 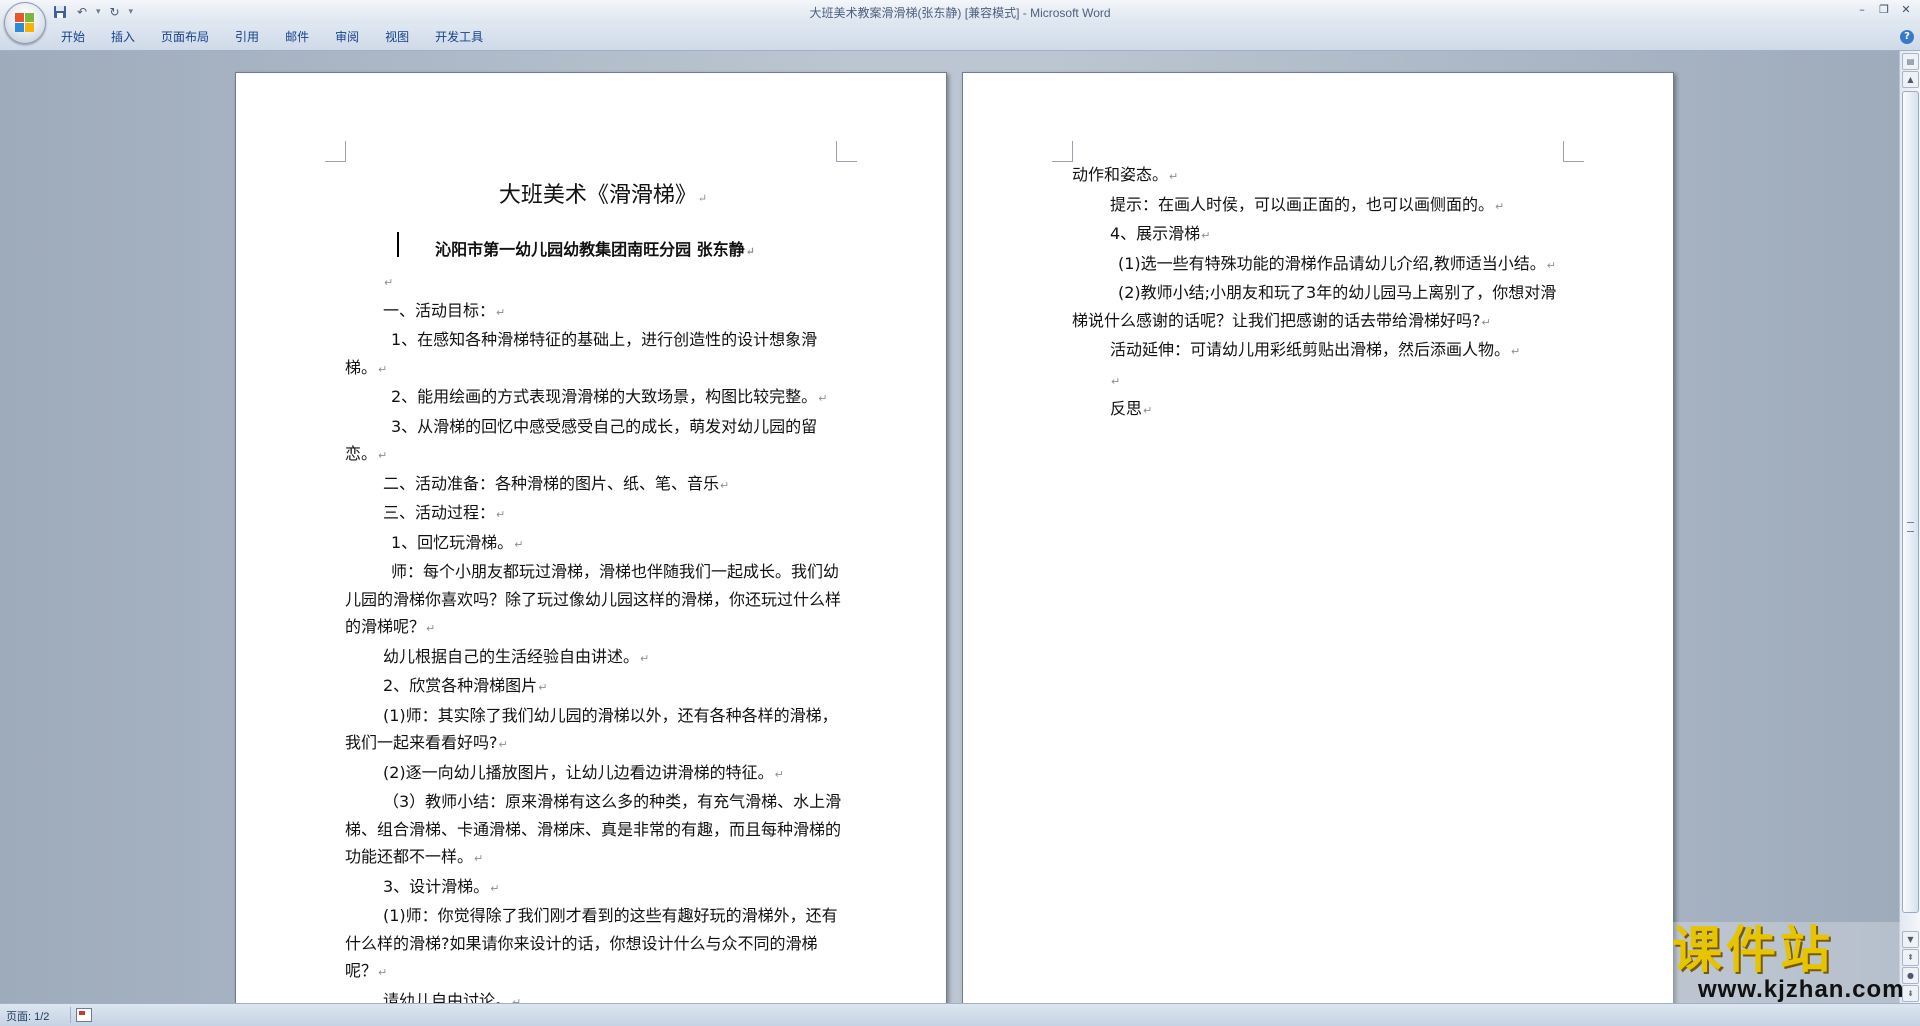 I want to click on office-logo-icon, so click(x=25, y=23).